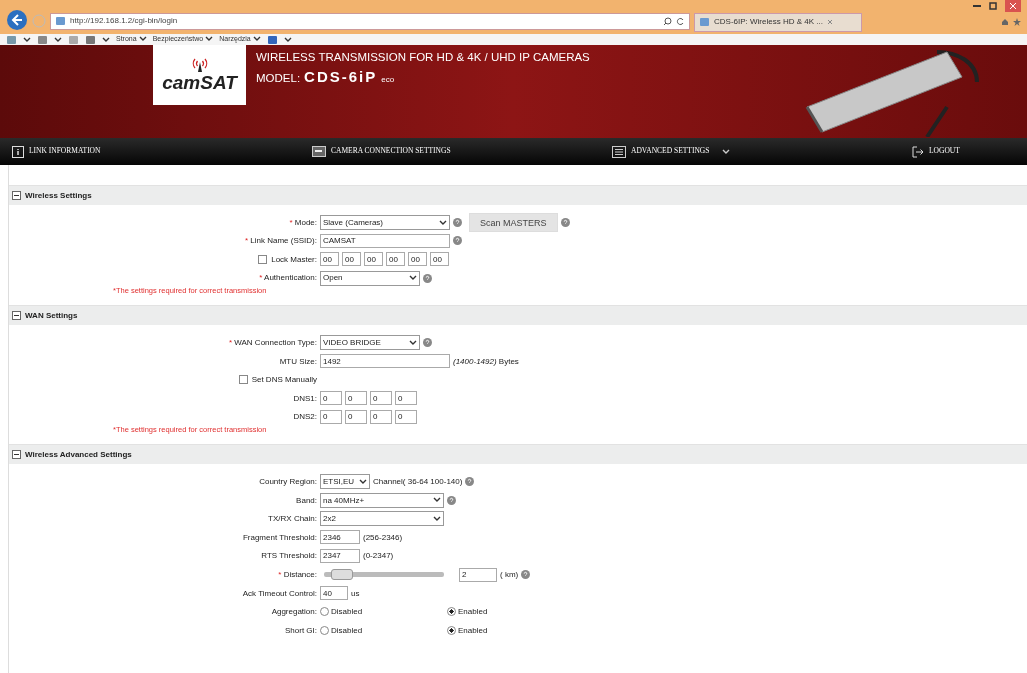 This screenshot has width=1027, height=673. Describe the element at coordinates (78, 455) in the screenshot. I see `section-title: Wireless Advanced Settings` at that location.